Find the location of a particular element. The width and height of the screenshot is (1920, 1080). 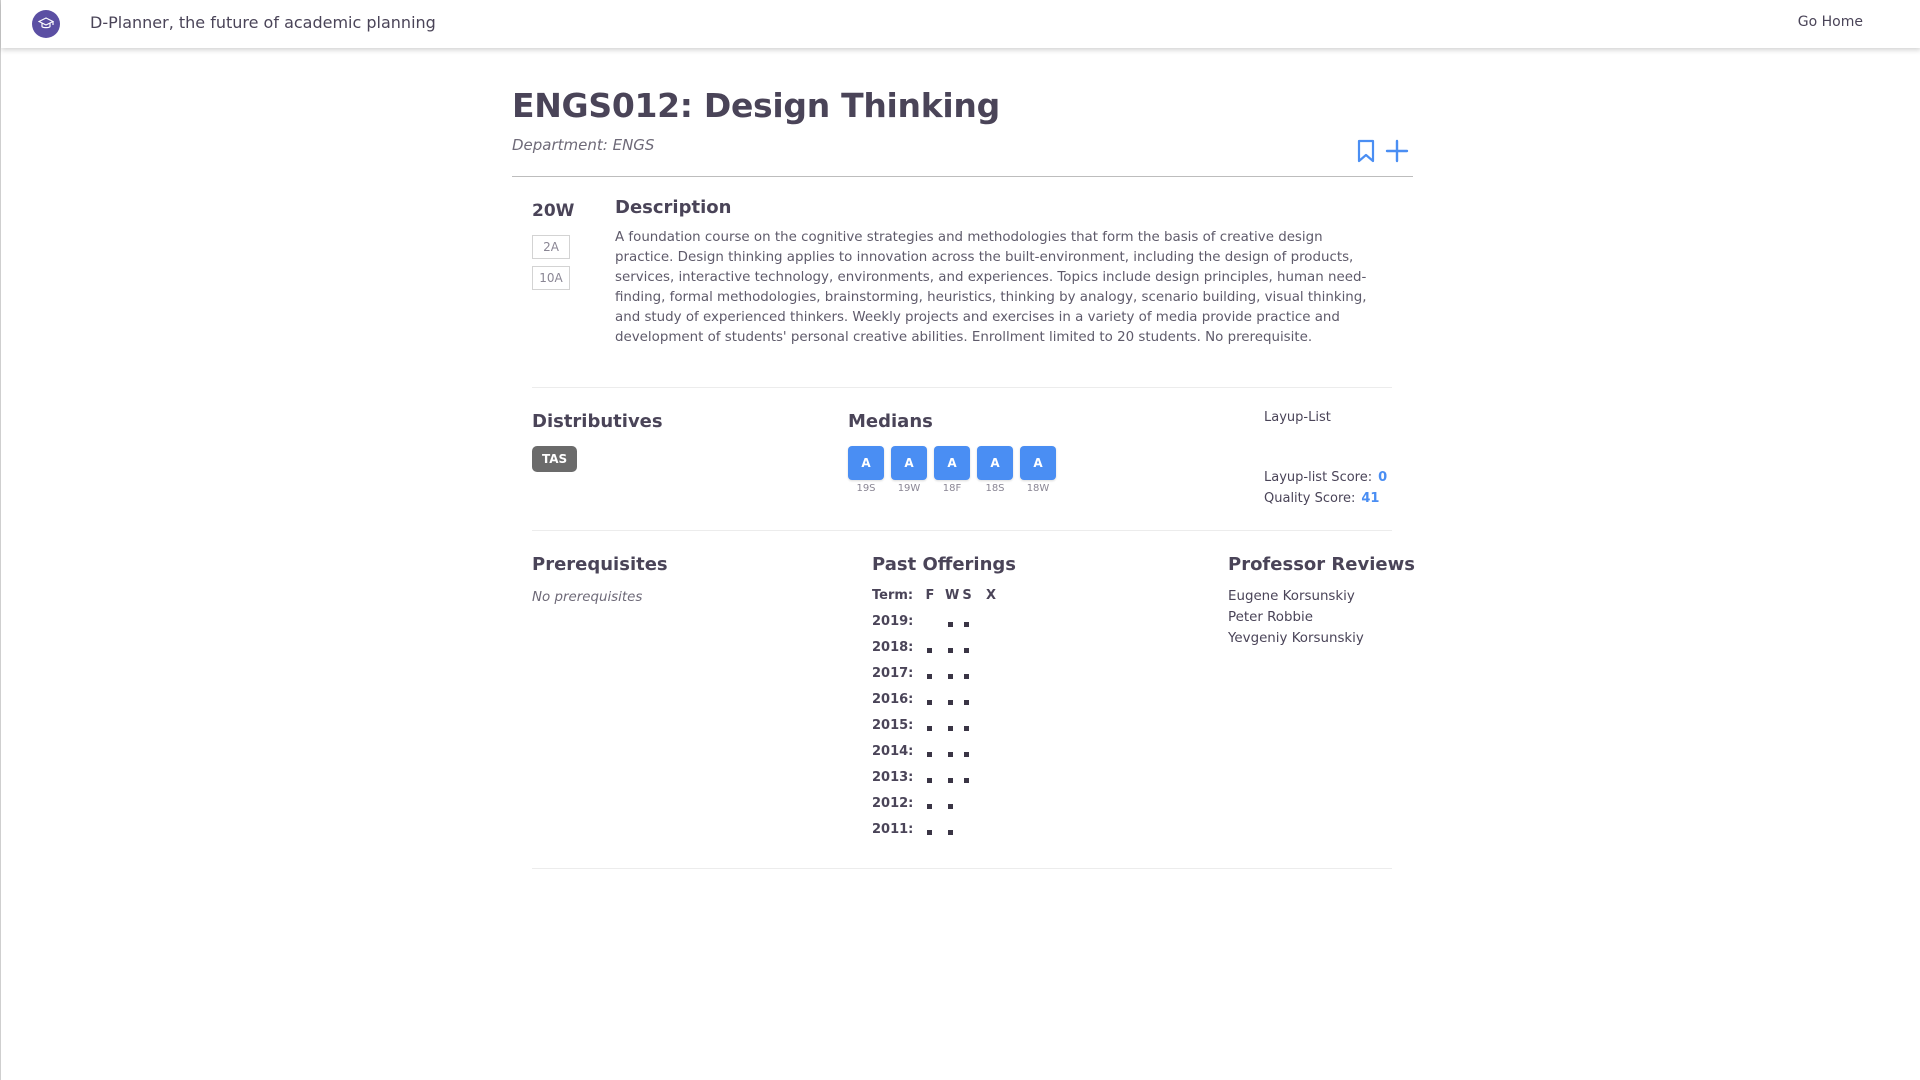

quality-score-row: Quality Score: 41 is located at coordinates (1321, 498).